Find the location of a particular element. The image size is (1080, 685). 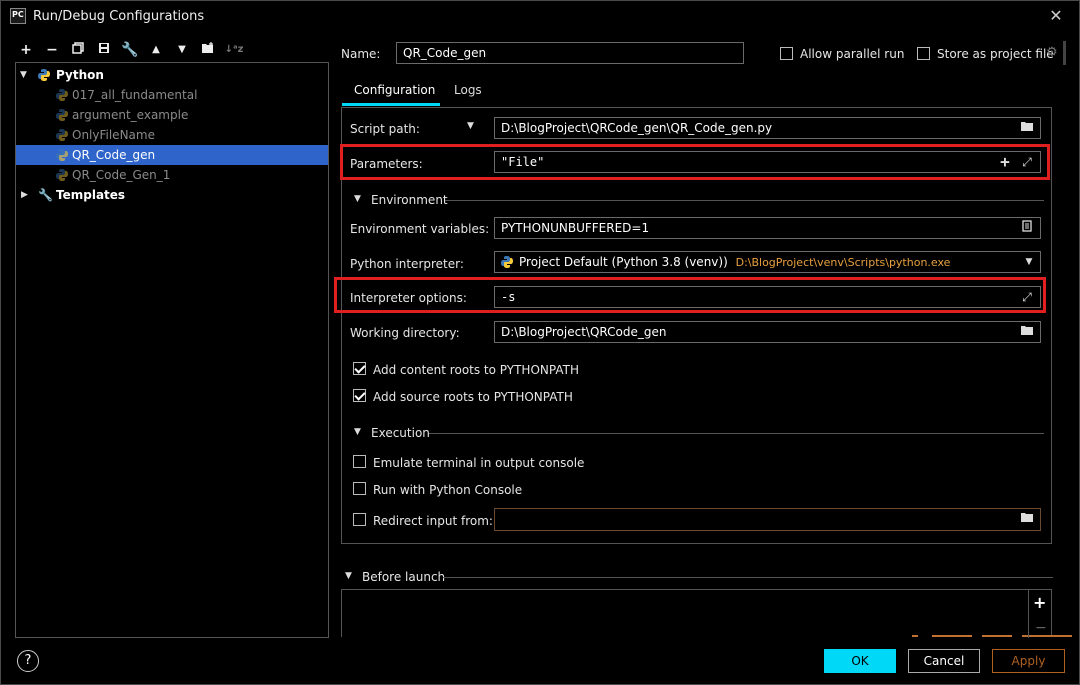

expand-right-icon: ▶ is located at coordinates (24, 195).